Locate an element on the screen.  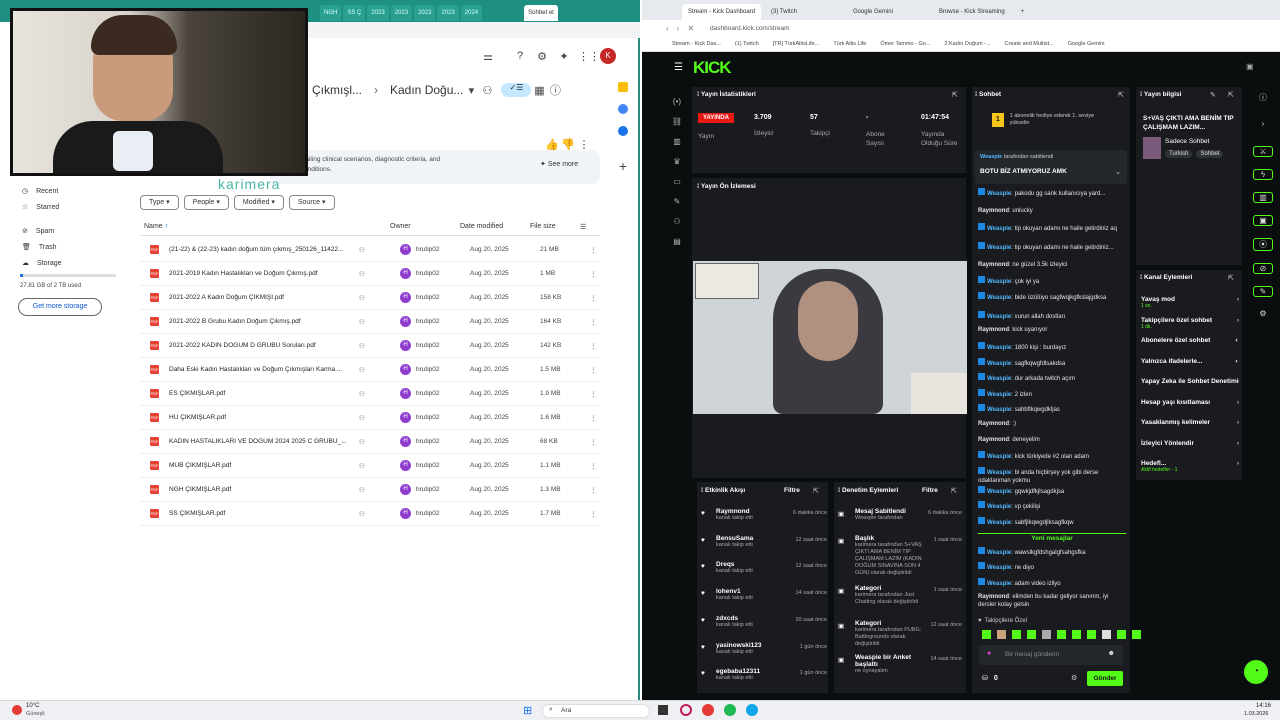
channel-action-item: İzleyici Yönlendir › is located at coordinates (1191, 443).